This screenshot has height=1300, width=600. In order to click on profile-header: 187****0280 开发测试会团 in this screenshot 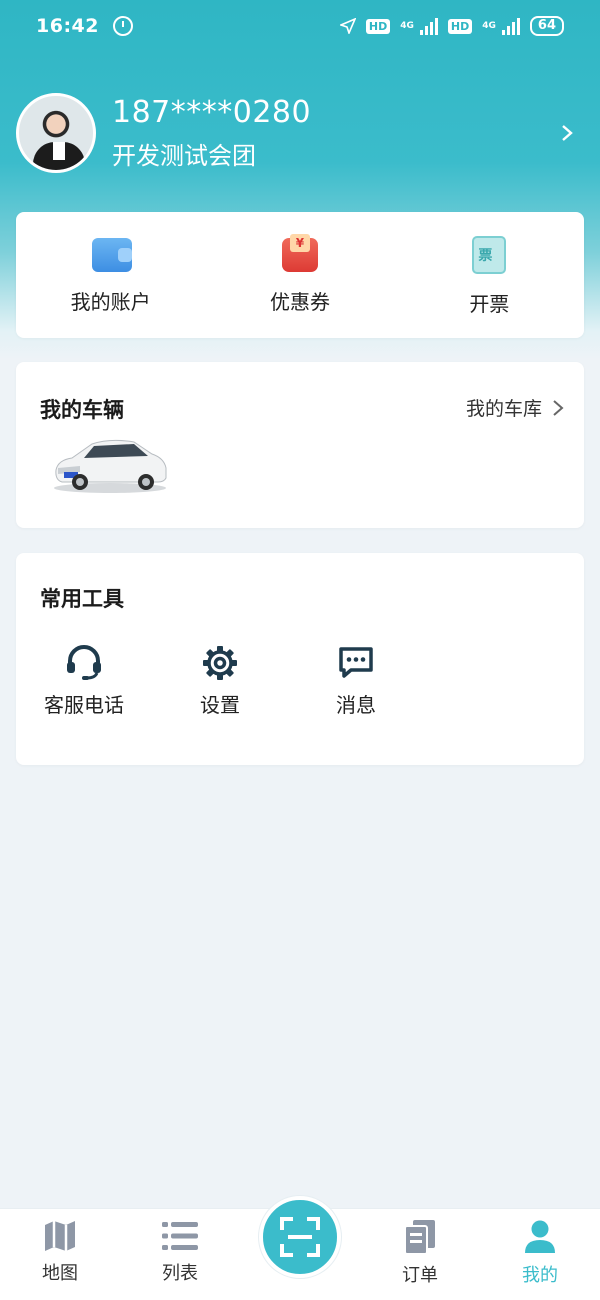, I will do `click(300, 133)`.